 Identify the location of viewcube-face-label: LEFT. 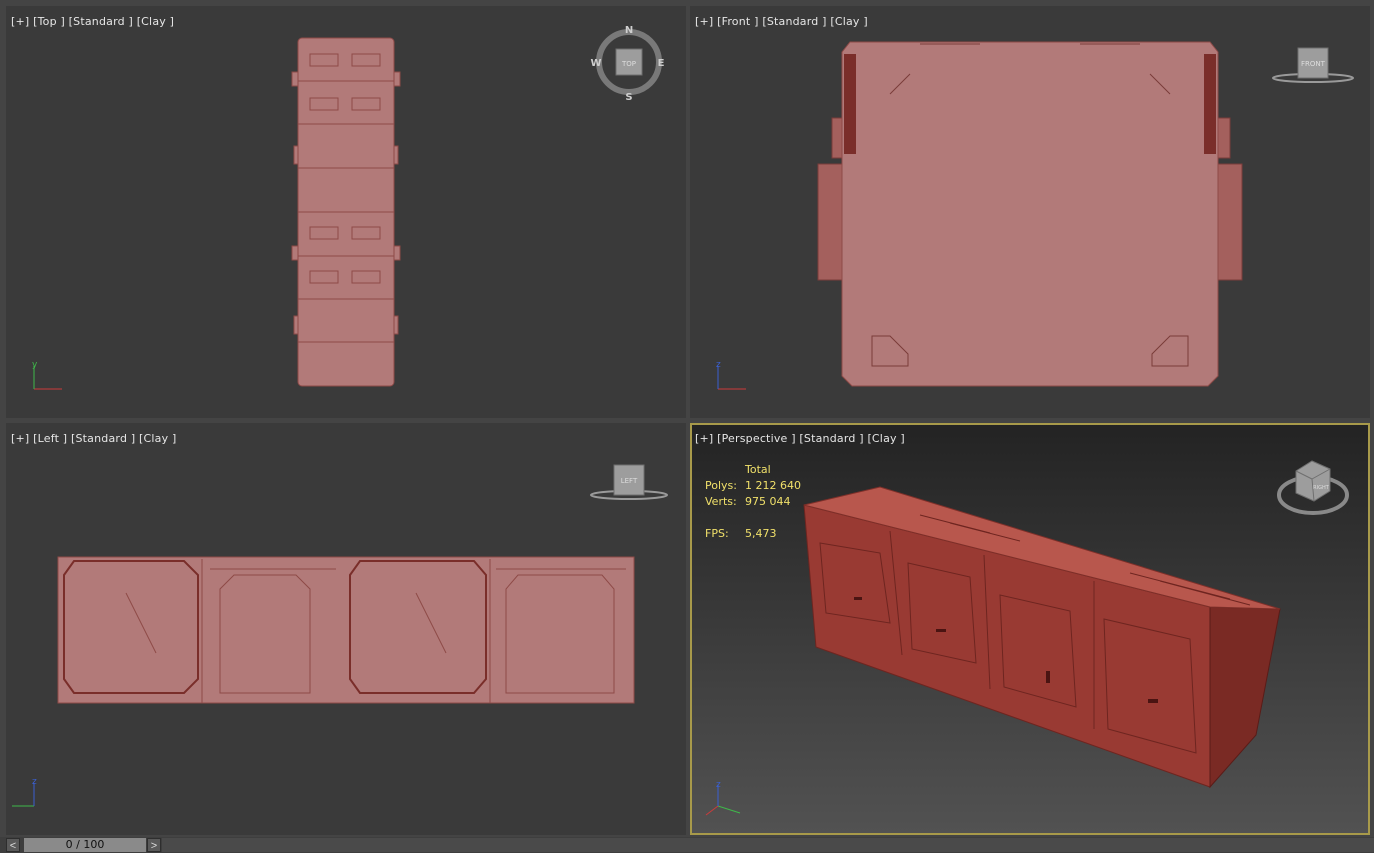
(629, 481).